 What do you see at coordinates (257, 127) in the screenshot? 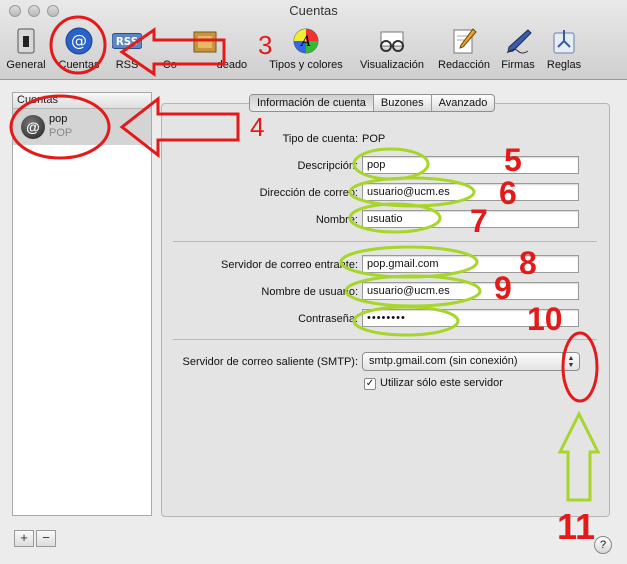
I see `annotation-number: 4` at bounding box center [257, 127].